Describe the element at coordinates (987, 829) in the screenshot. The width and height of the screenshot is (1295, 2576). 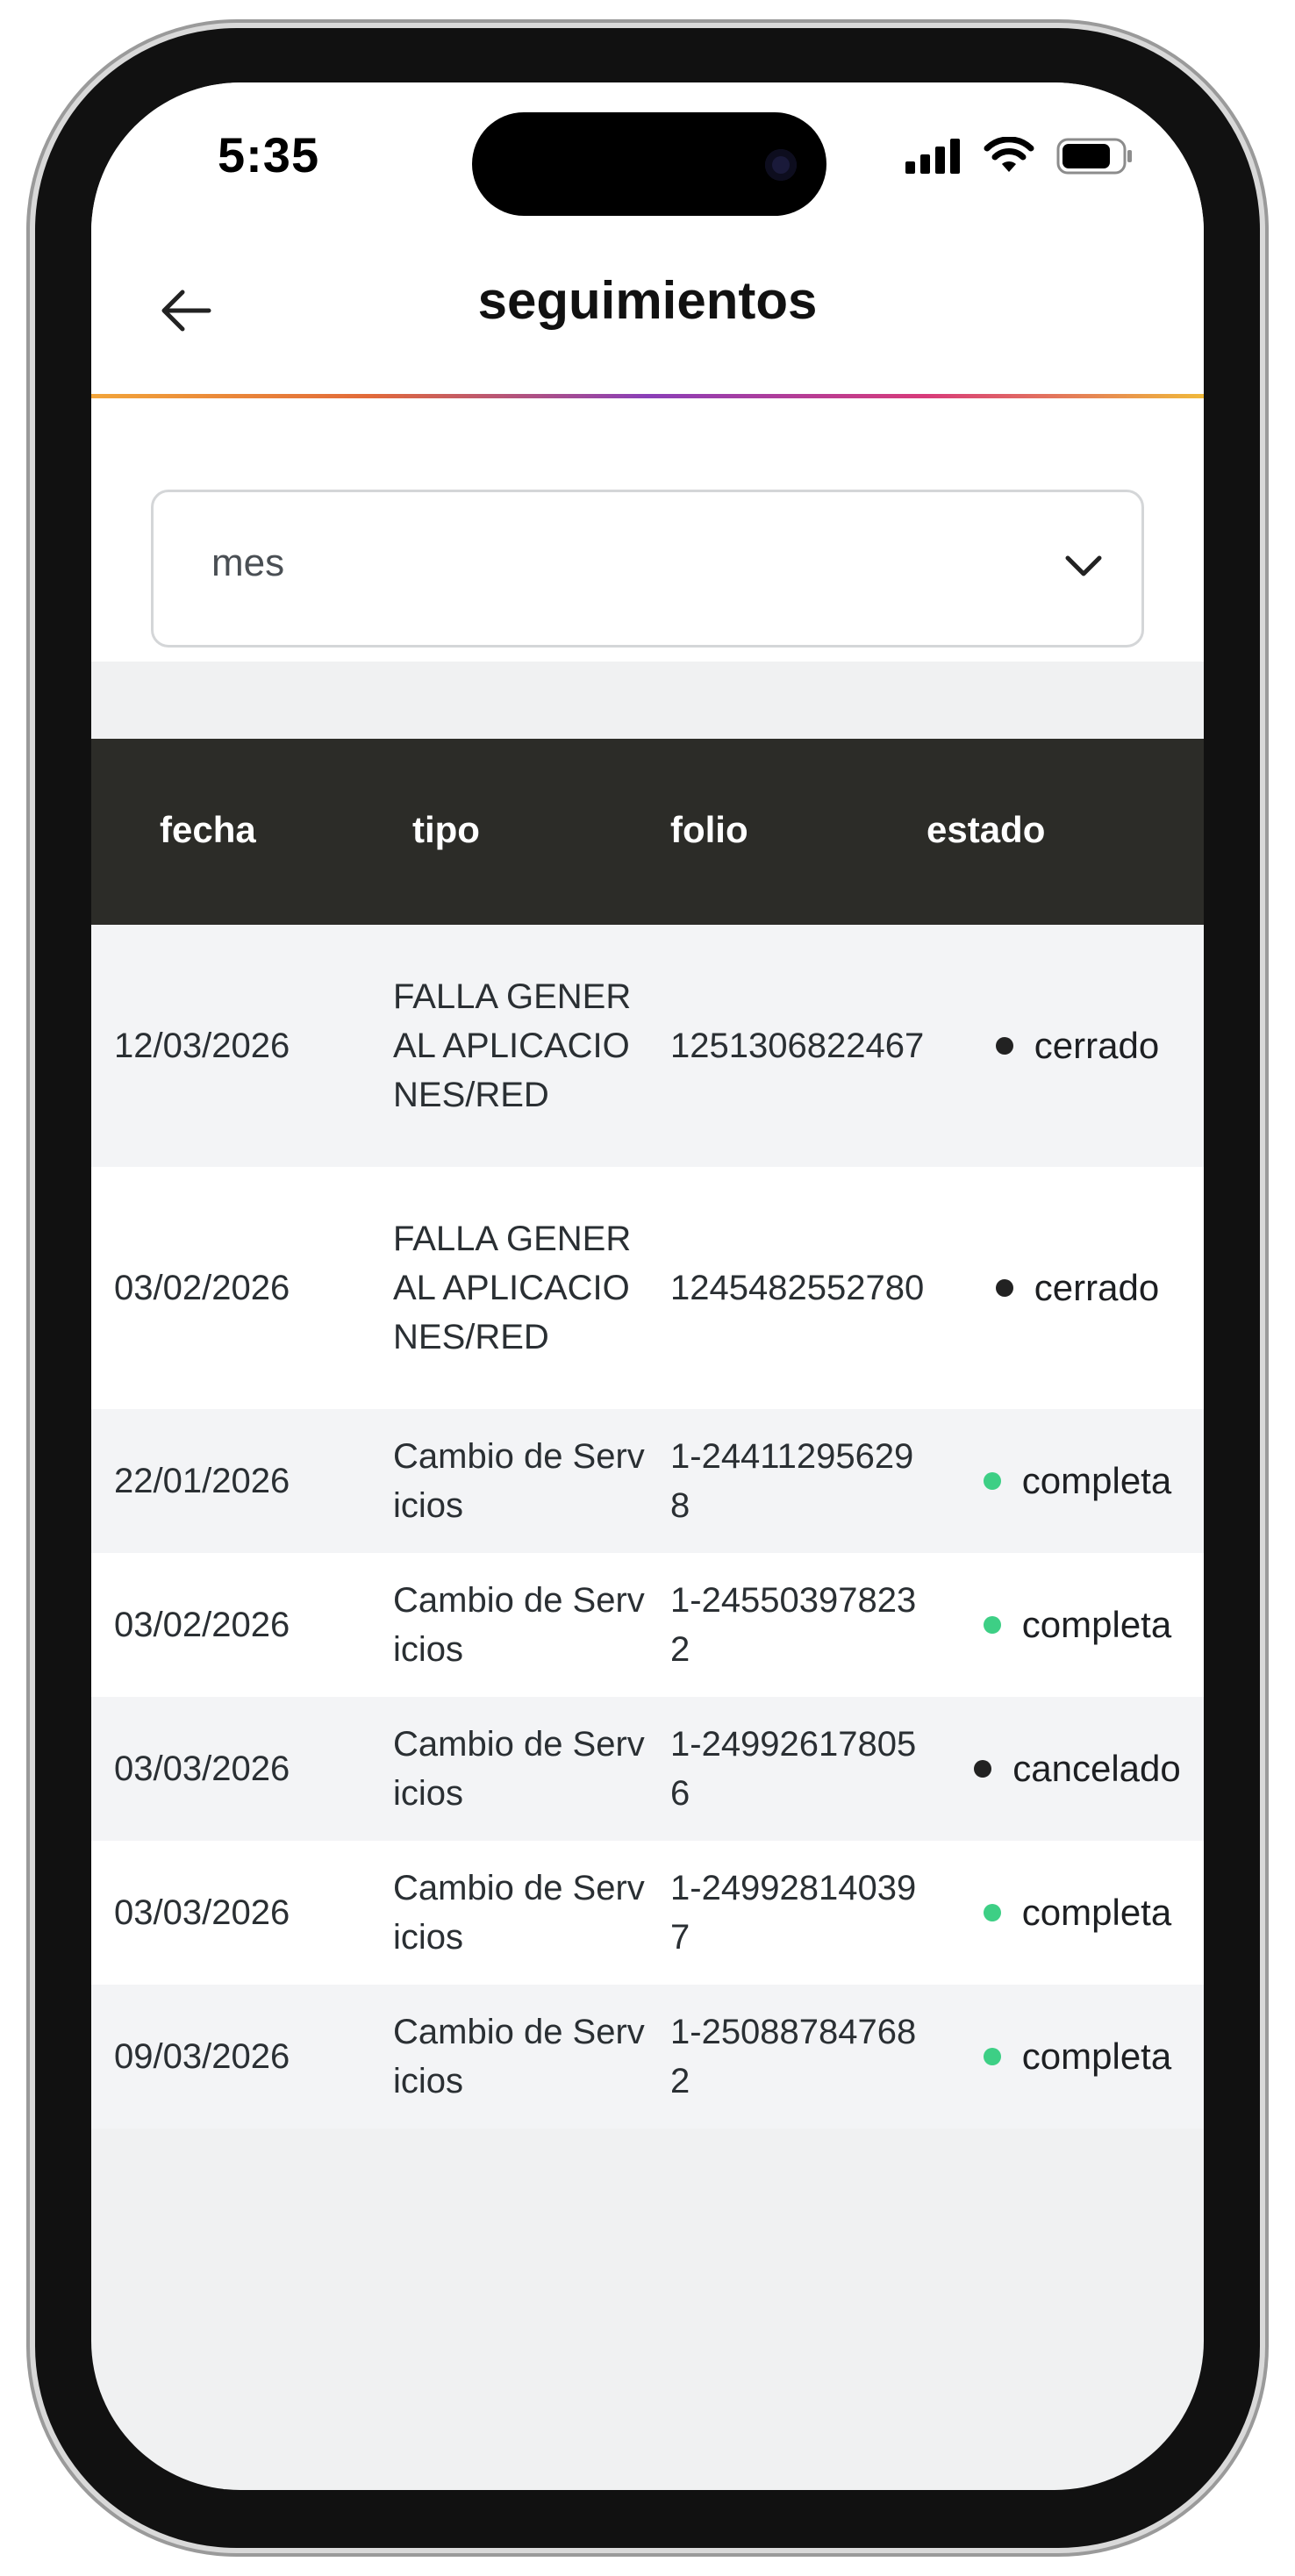
I see `column-header-estado: estado` at that location.